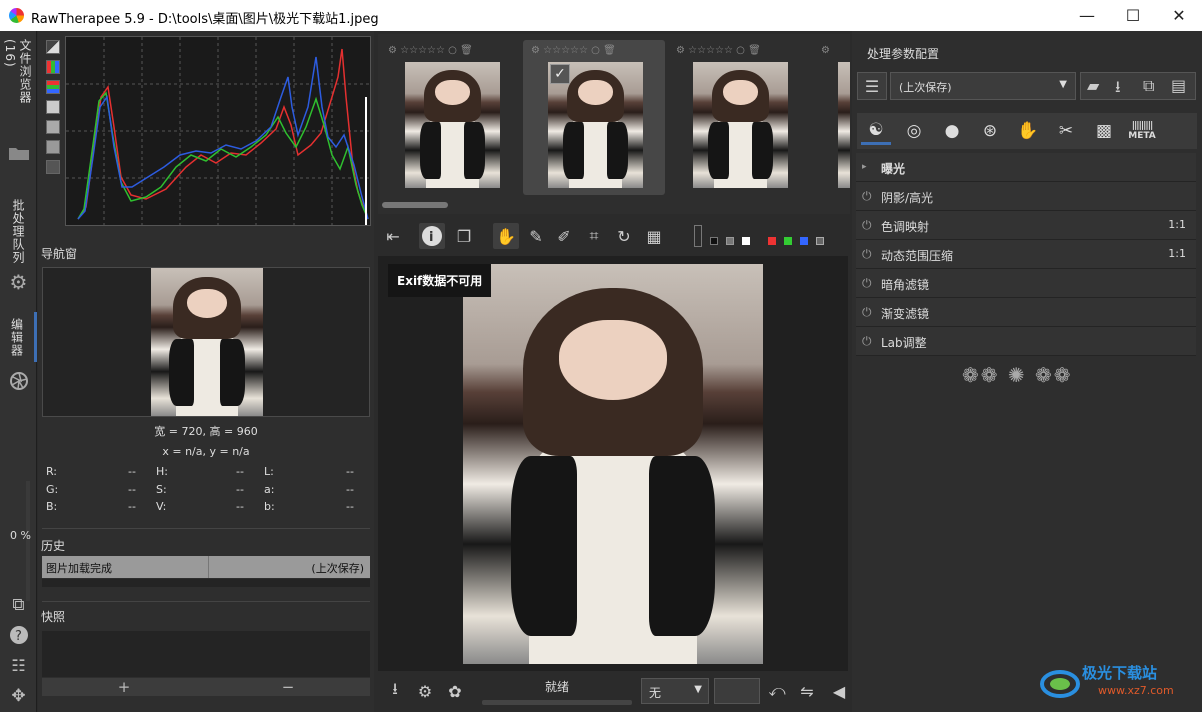  I want to click on profile-select: 无 ▼, so click(675, 691).